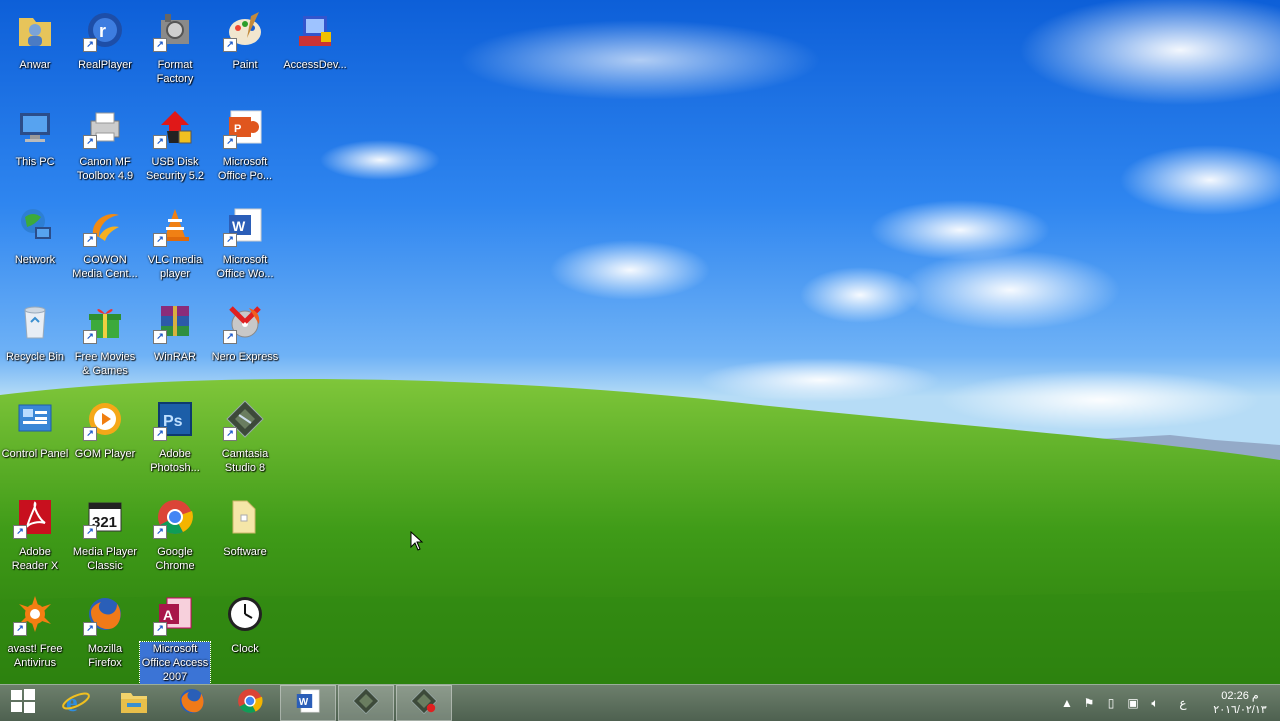 The height and width of the screenshot is (721, 1280). Describe the element at coordinates (105, 127) in the screenshot. I see `canon-printer-icon: ↗` at that location.